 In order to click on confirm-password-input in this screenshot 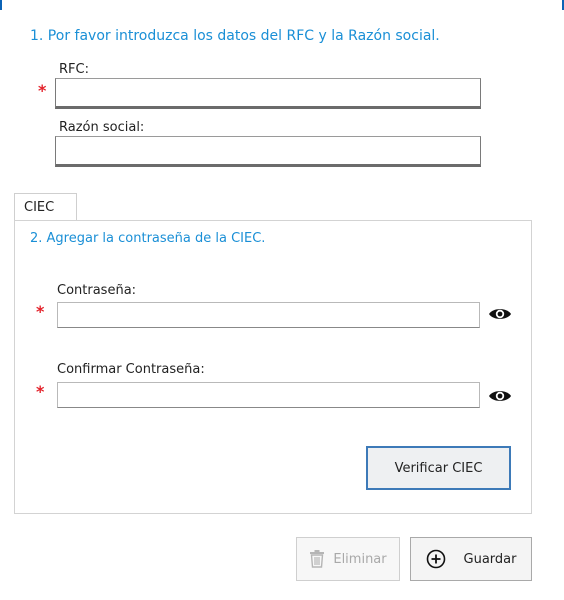, I will do `click(268, 395)`.